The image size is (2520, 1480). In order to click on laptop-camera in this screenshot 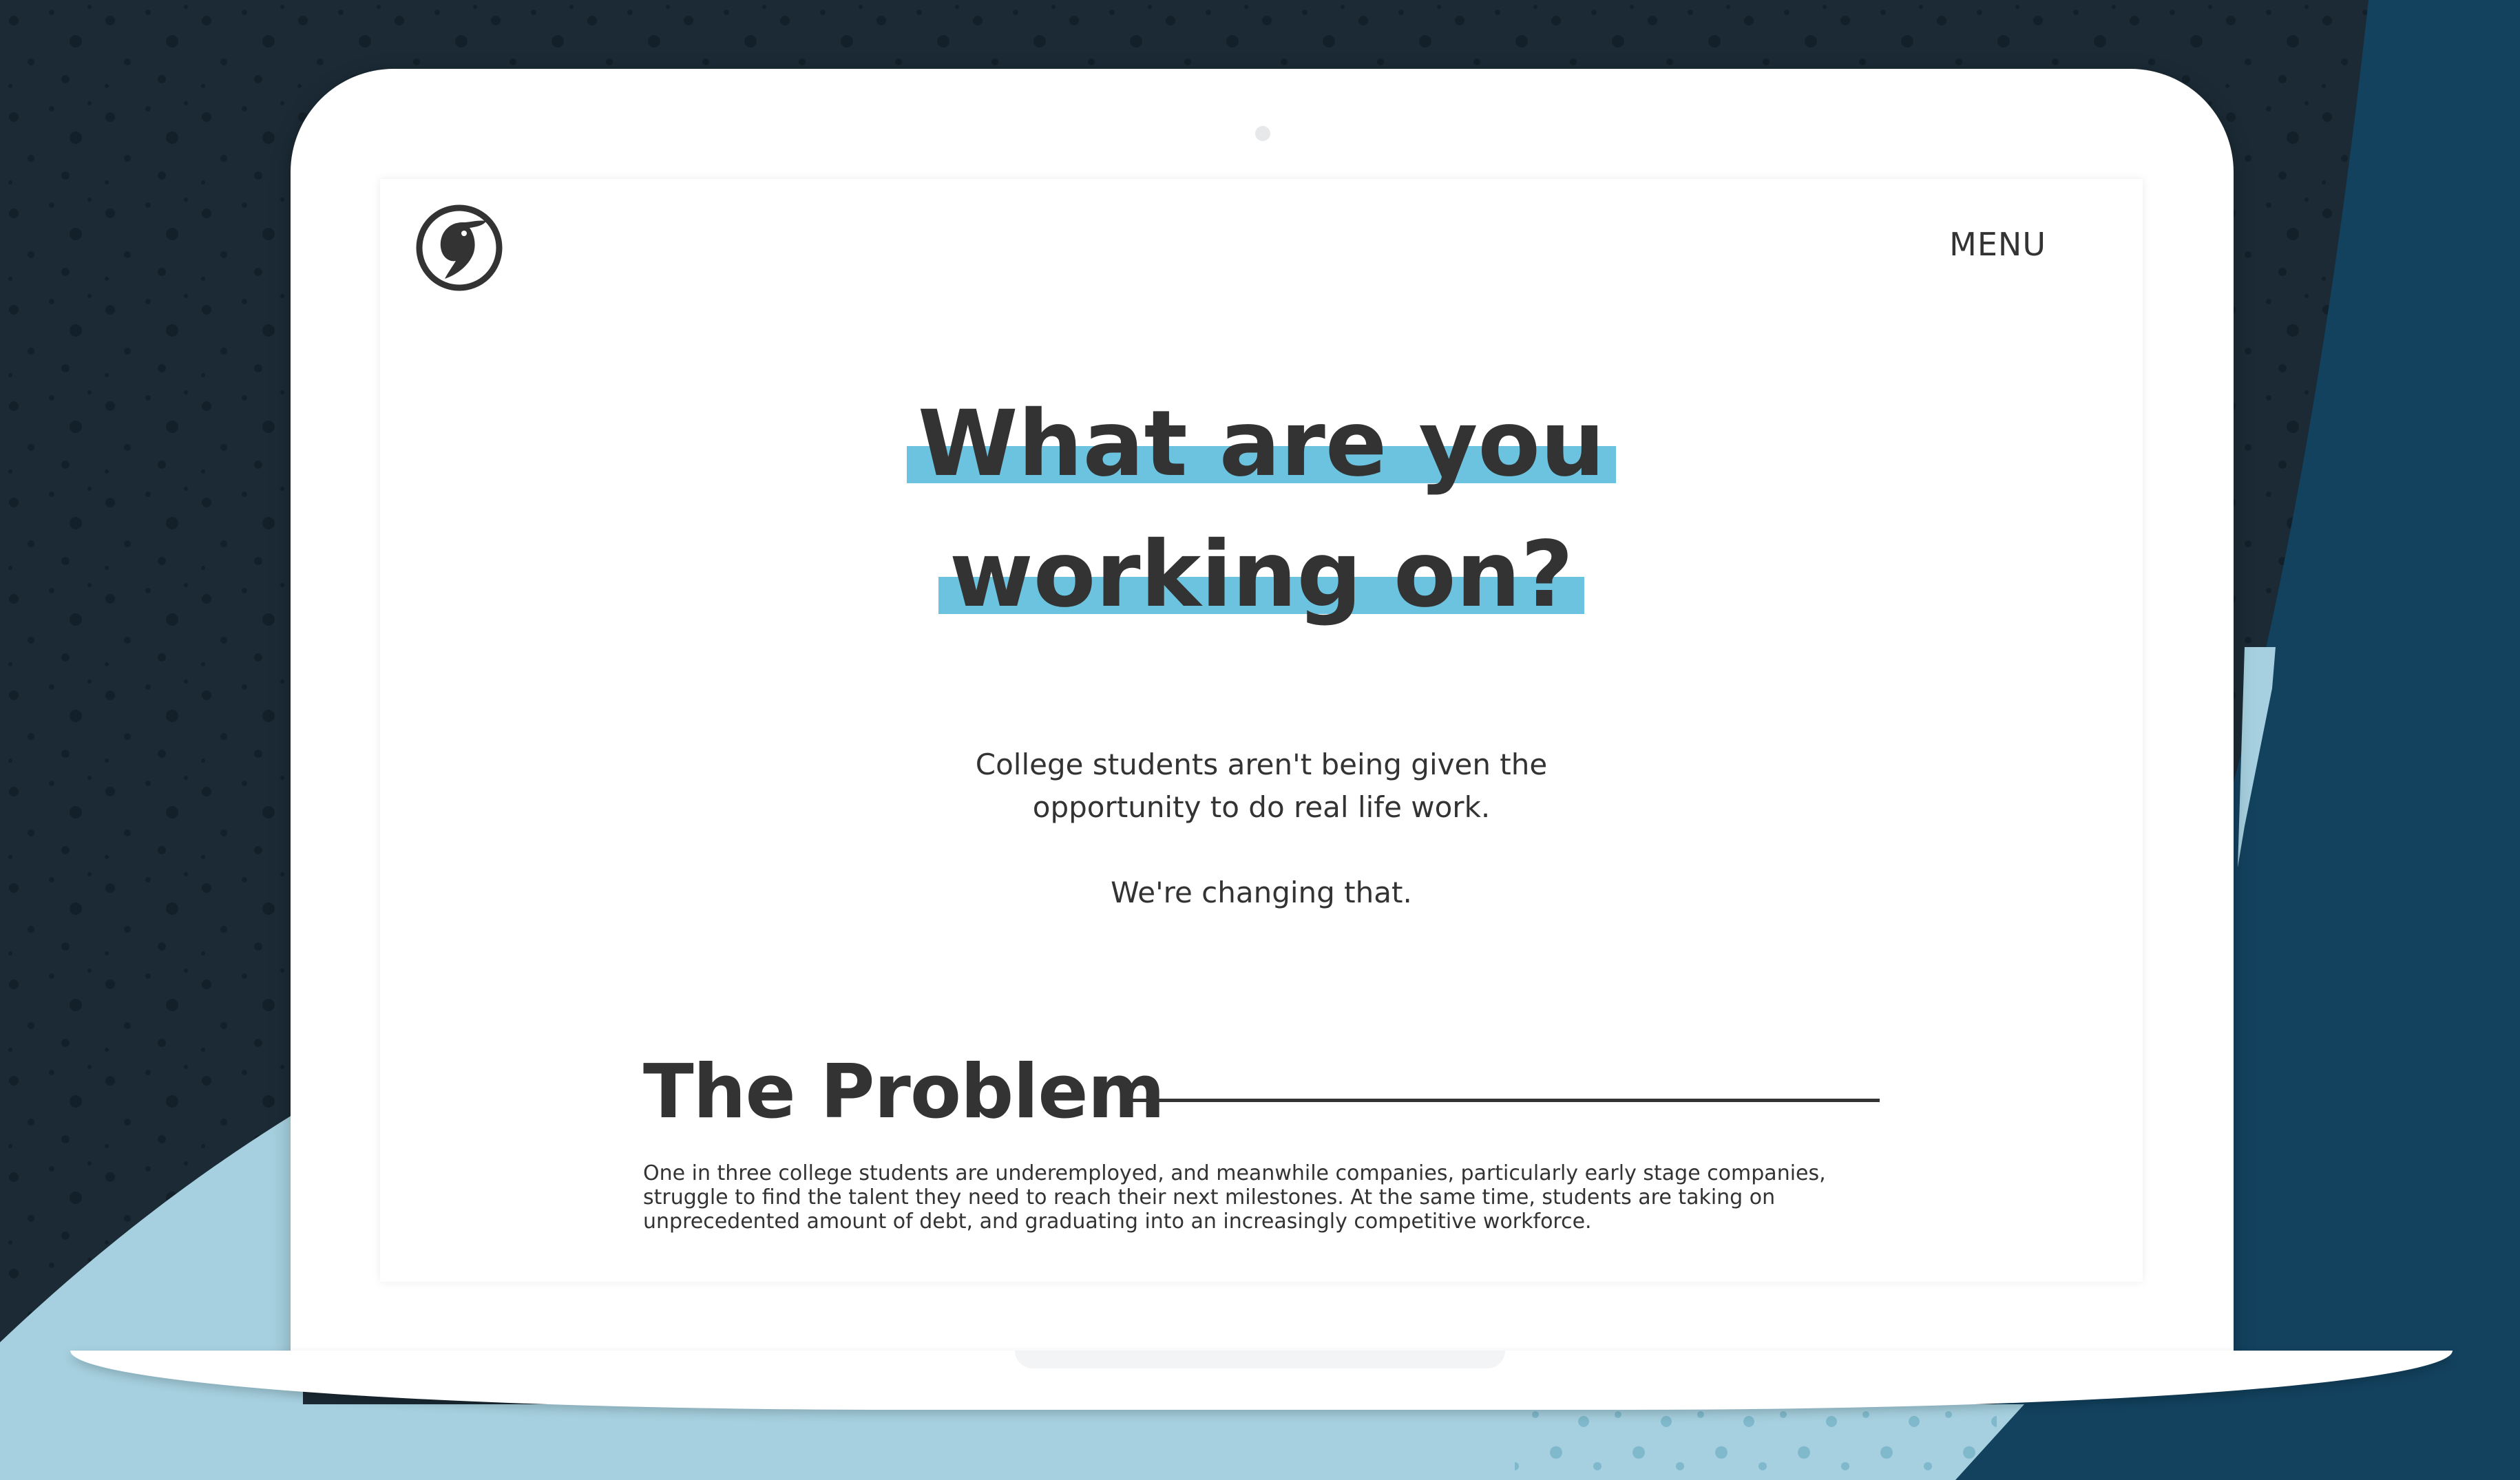, I will do `click(1262, 133)`.